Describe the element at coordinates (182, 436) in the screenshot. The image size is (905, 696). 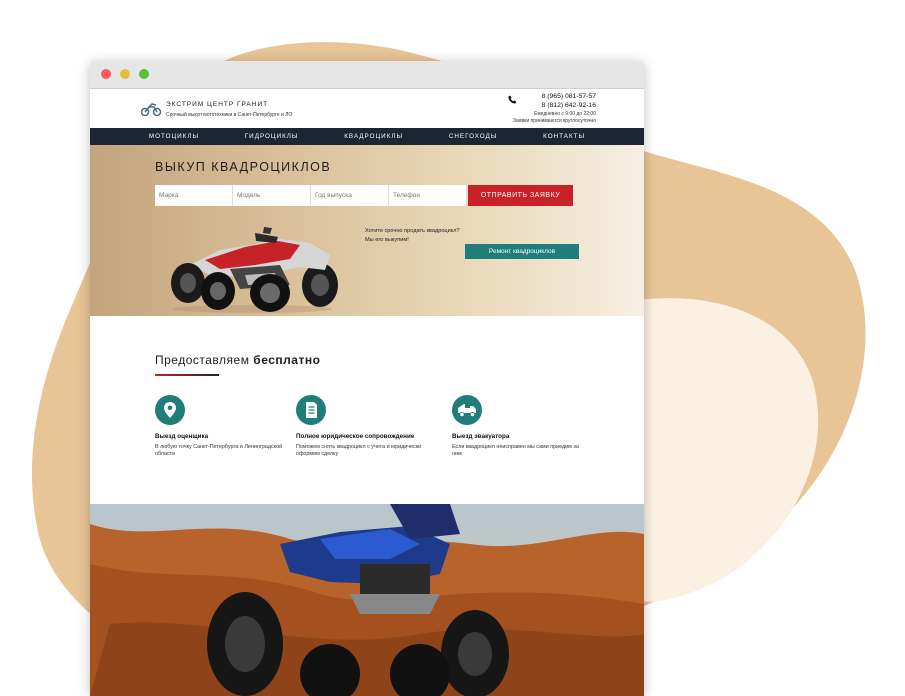
I see `feature-title: Выезд оценщика` at that location.